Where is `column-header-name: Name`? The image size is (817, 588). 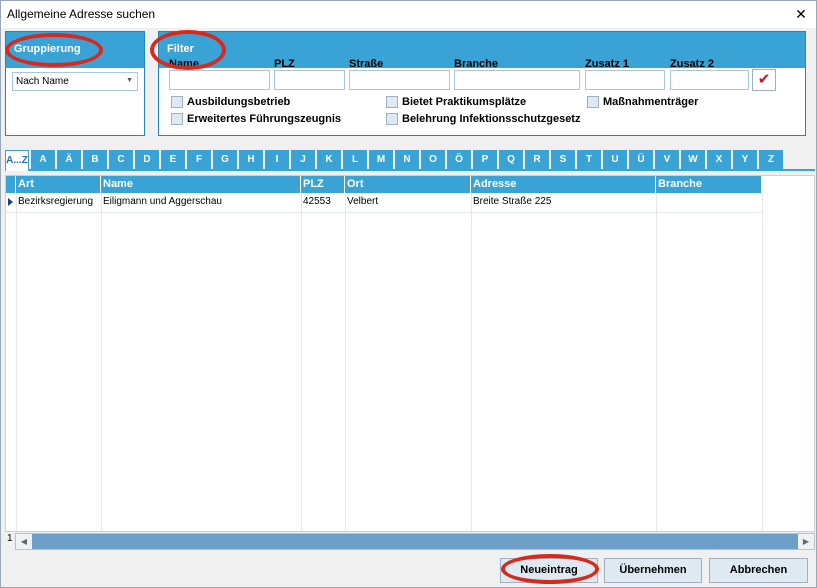
column-header-name: Name is located at coordinates (201, 184).